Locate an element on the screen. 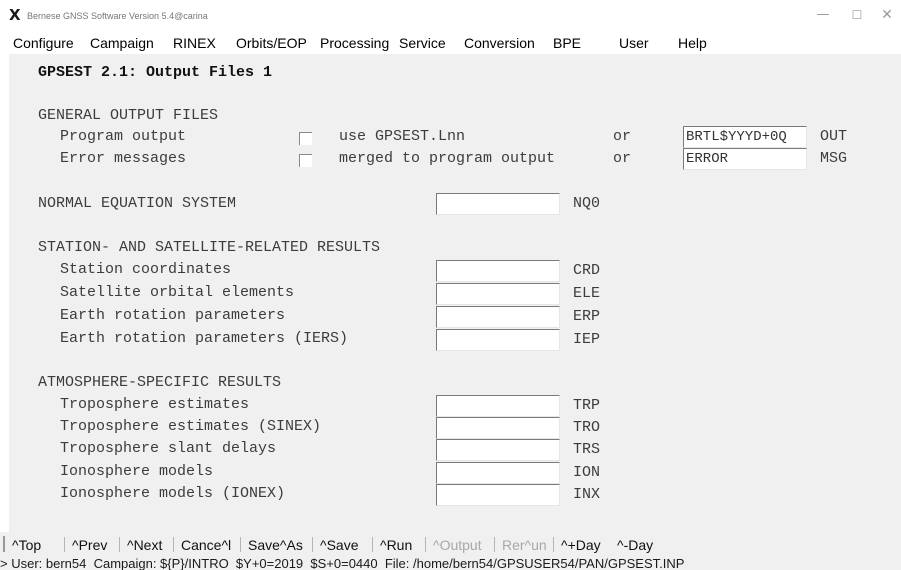  error-messages-checkbox is located at coordinates (305, 160).